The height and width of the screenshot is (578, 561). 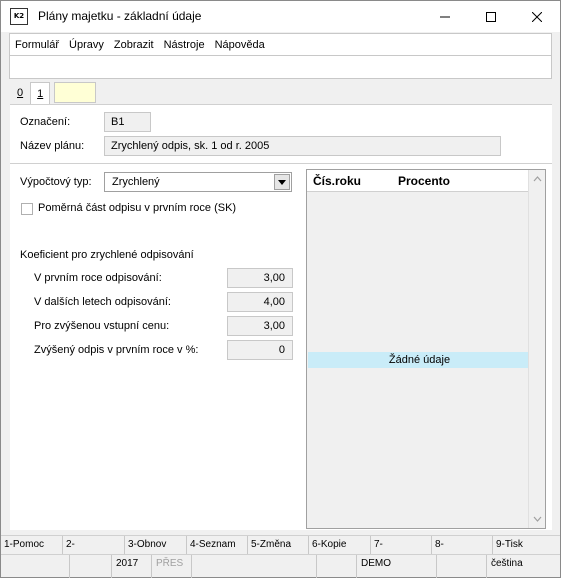 What do you see at coordinates (116, 350) in the screenshot?
I see `koef-label-4: Zvýšený odpis v prvním roce v %:` at bounding box center [116, 350].